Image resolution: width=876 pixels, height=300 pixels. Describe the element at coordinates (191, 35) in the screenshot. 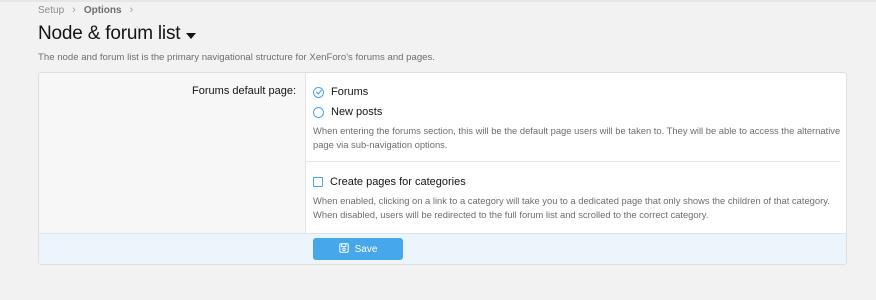

I see `caret-down-icon` at that location.